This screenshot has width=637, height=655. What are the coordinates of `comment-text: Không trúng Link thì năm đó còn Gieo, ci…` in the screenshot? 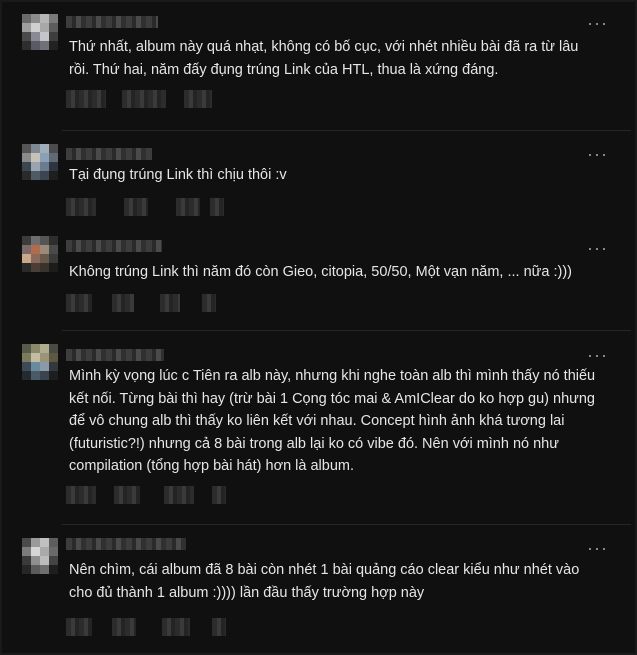 It's located at (320, 272).